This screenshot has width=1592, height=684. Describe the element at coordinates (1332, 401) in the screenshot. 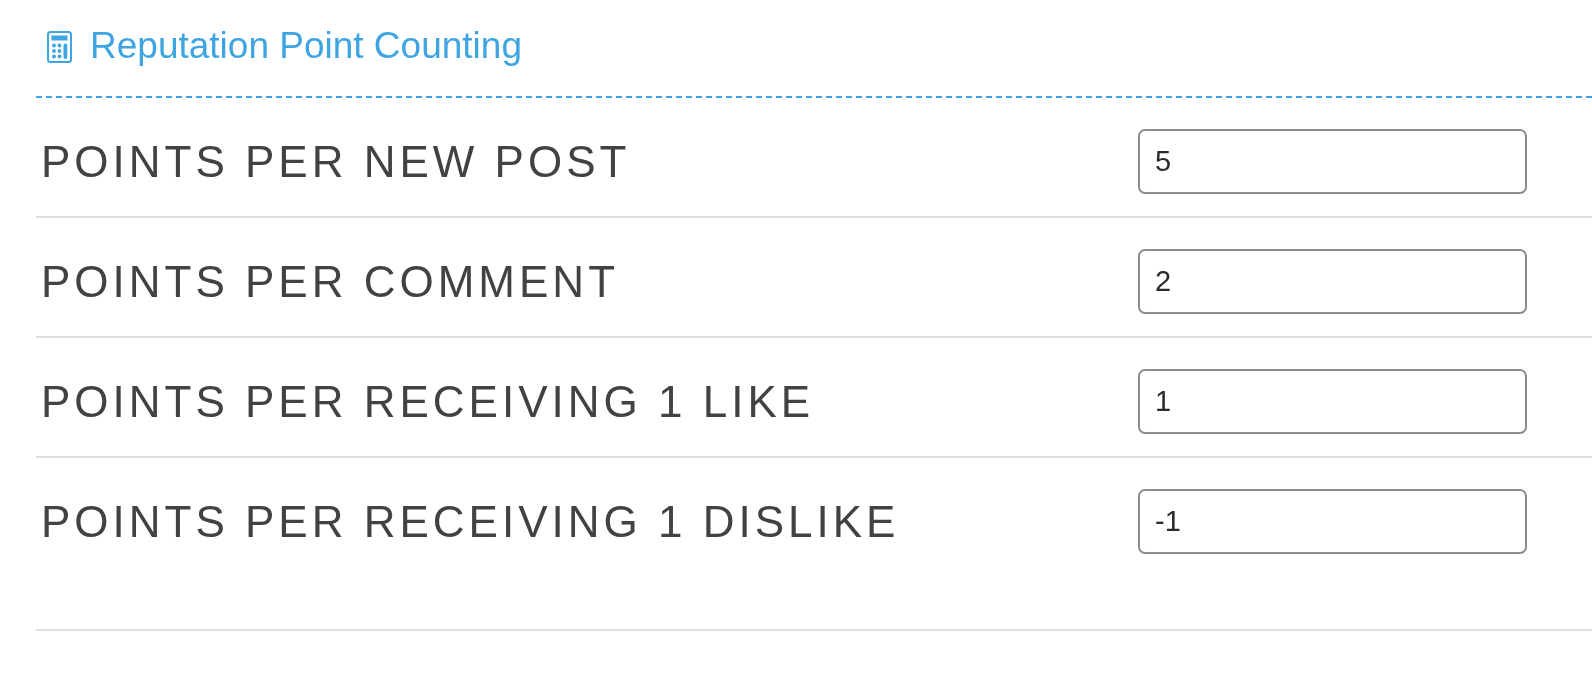

I see `number-field: 1` at that location.